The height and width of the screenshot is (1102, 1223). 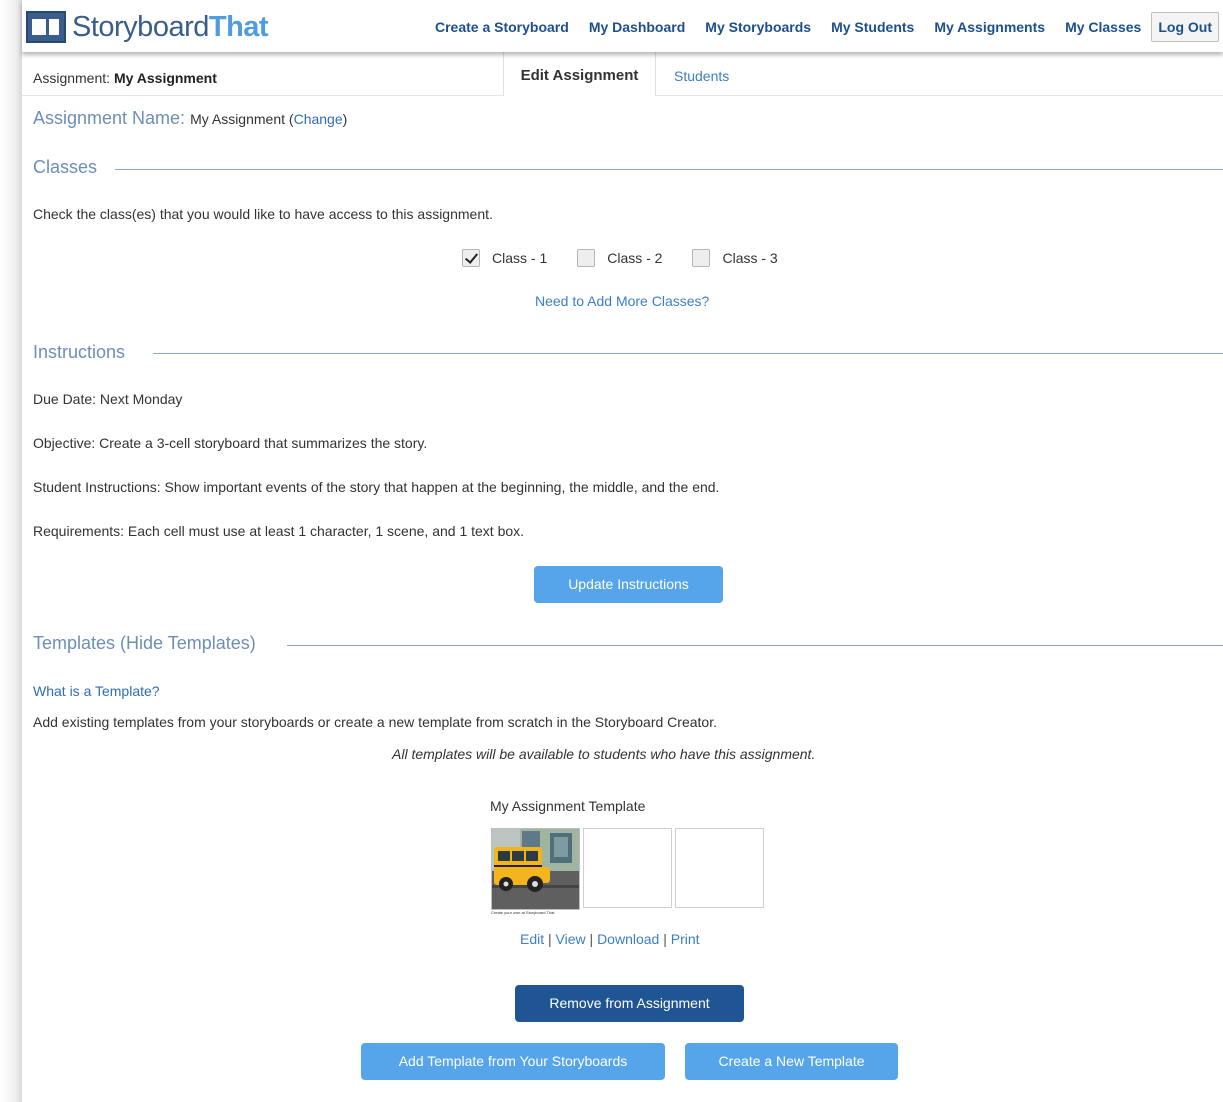 I want to click on class-2-label: Class - 2, so click(x=635, y=258).